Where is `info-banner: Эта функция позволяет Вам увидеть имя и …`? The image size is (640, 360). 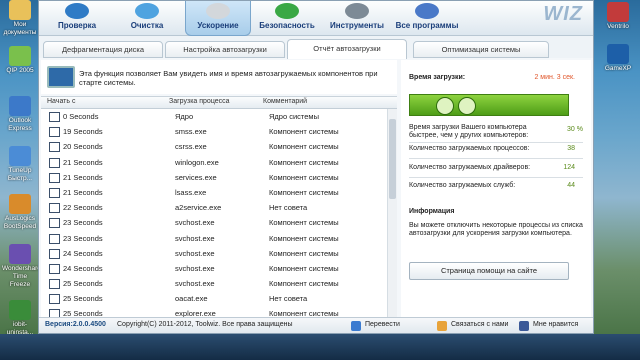 info-banner: Эта функция позволяет Вам увидеть имя и … is located at coordinates (219, 77).